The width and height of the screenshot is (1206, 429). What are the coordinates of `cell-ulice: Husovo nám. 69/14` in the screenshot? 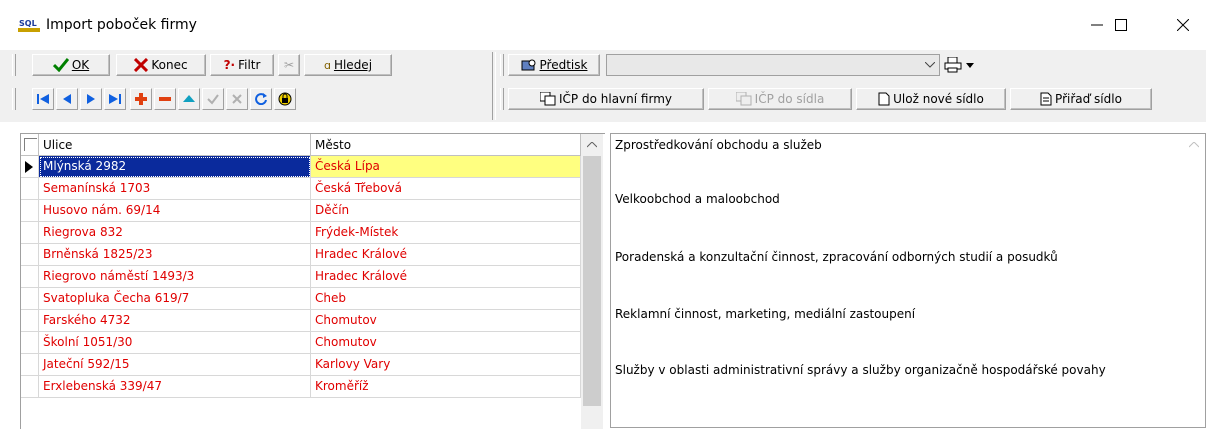 It's located at (175, 211).